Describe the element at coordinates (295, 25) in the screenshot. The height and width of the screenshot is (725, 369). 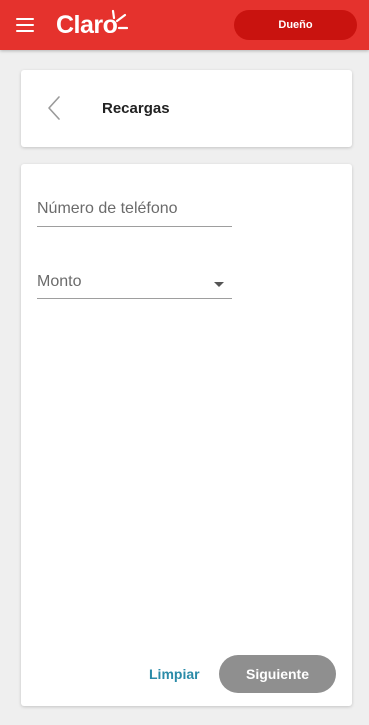
I see `role-button: Dueño` at that location.